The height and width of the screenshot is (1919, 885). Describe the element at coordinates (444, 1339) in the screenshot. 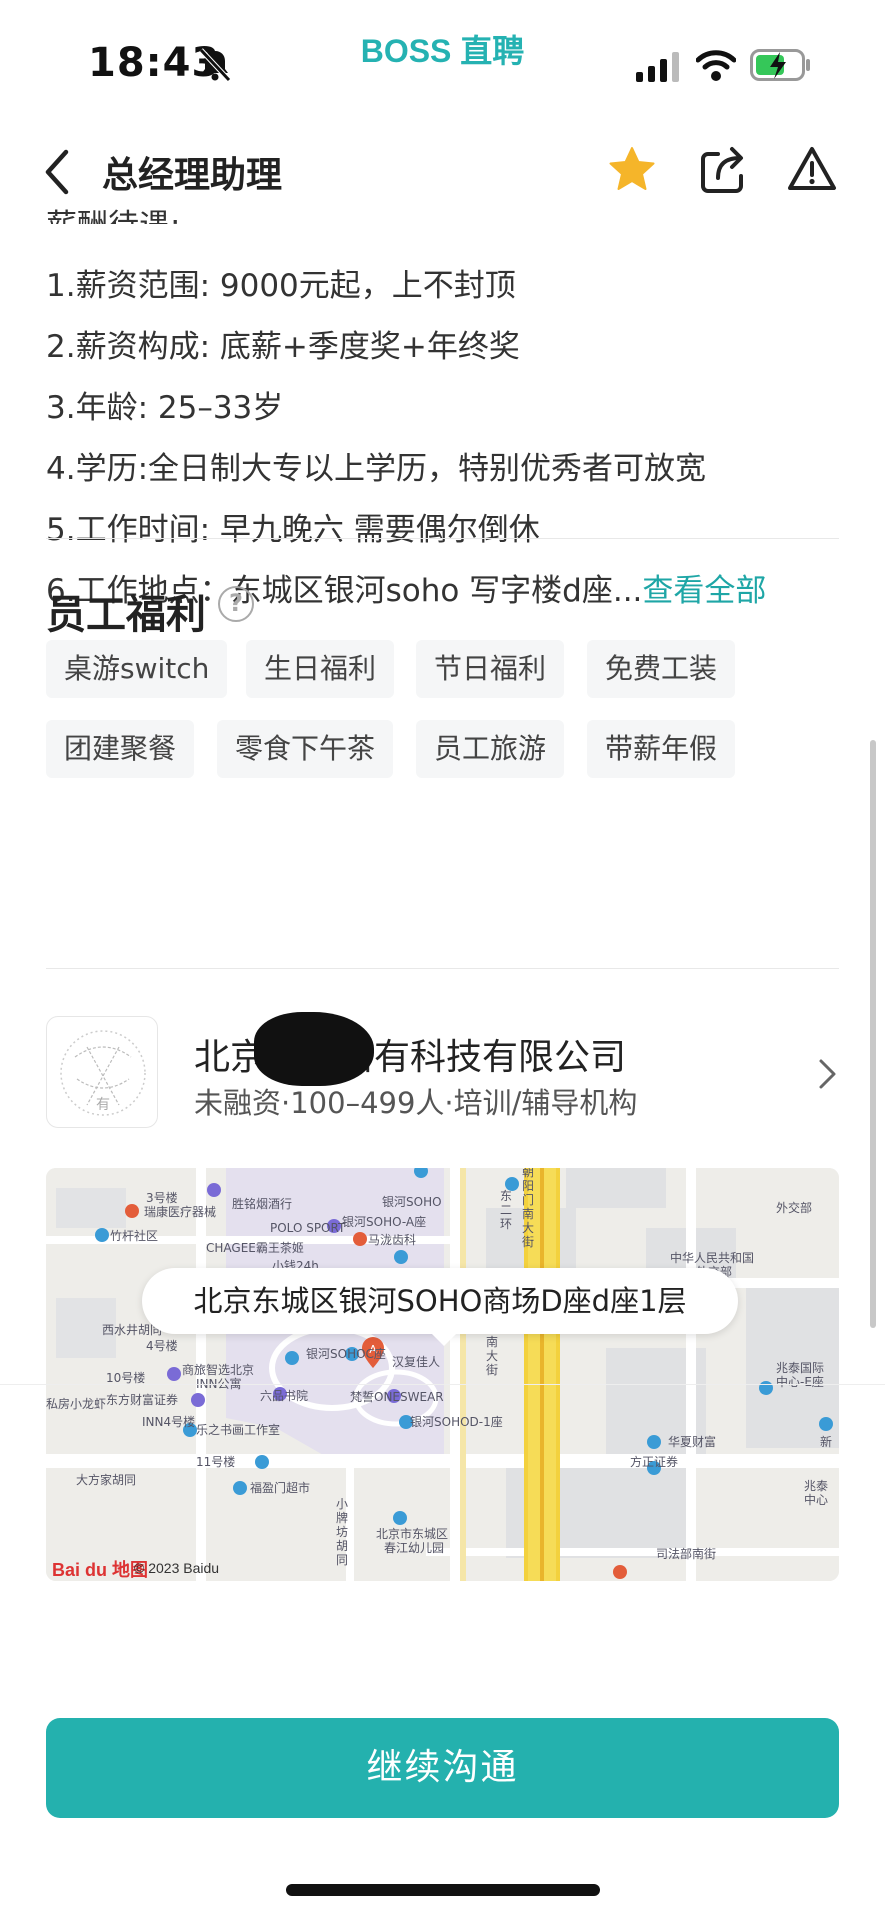

I see `callout-tip` at that location.